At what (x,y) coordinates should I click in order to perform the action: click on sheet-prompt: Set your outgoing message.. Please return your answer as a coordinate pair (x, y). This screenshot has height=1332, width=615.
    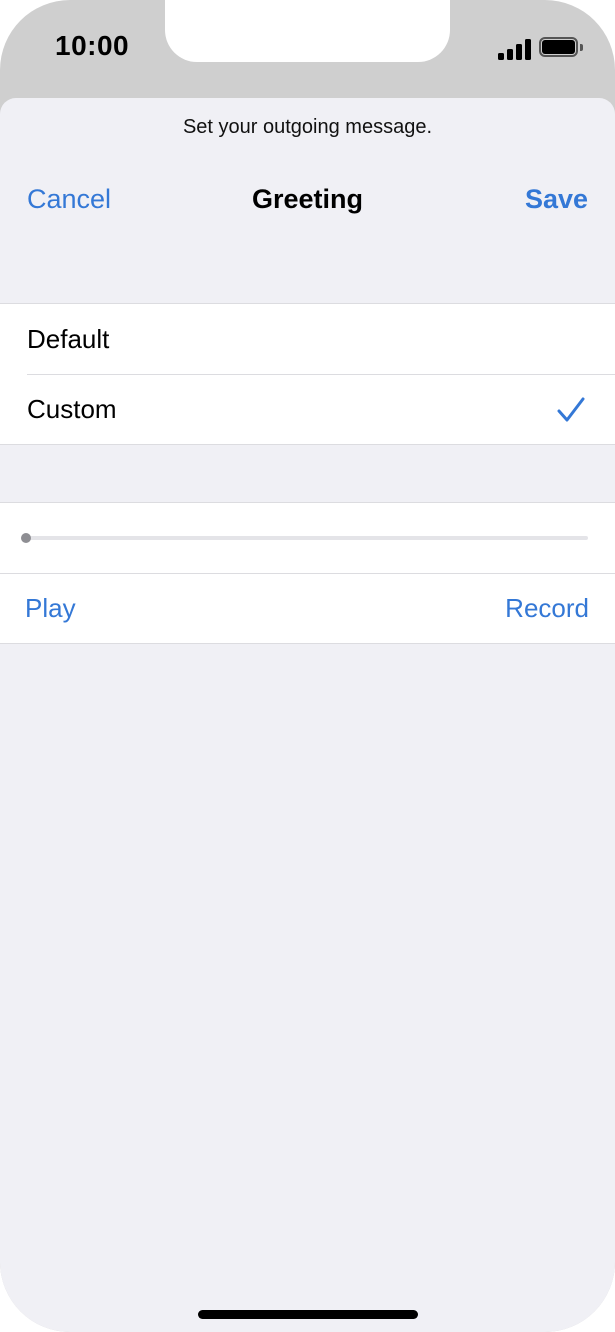
    Looking at the image, I should click on (307, 127).